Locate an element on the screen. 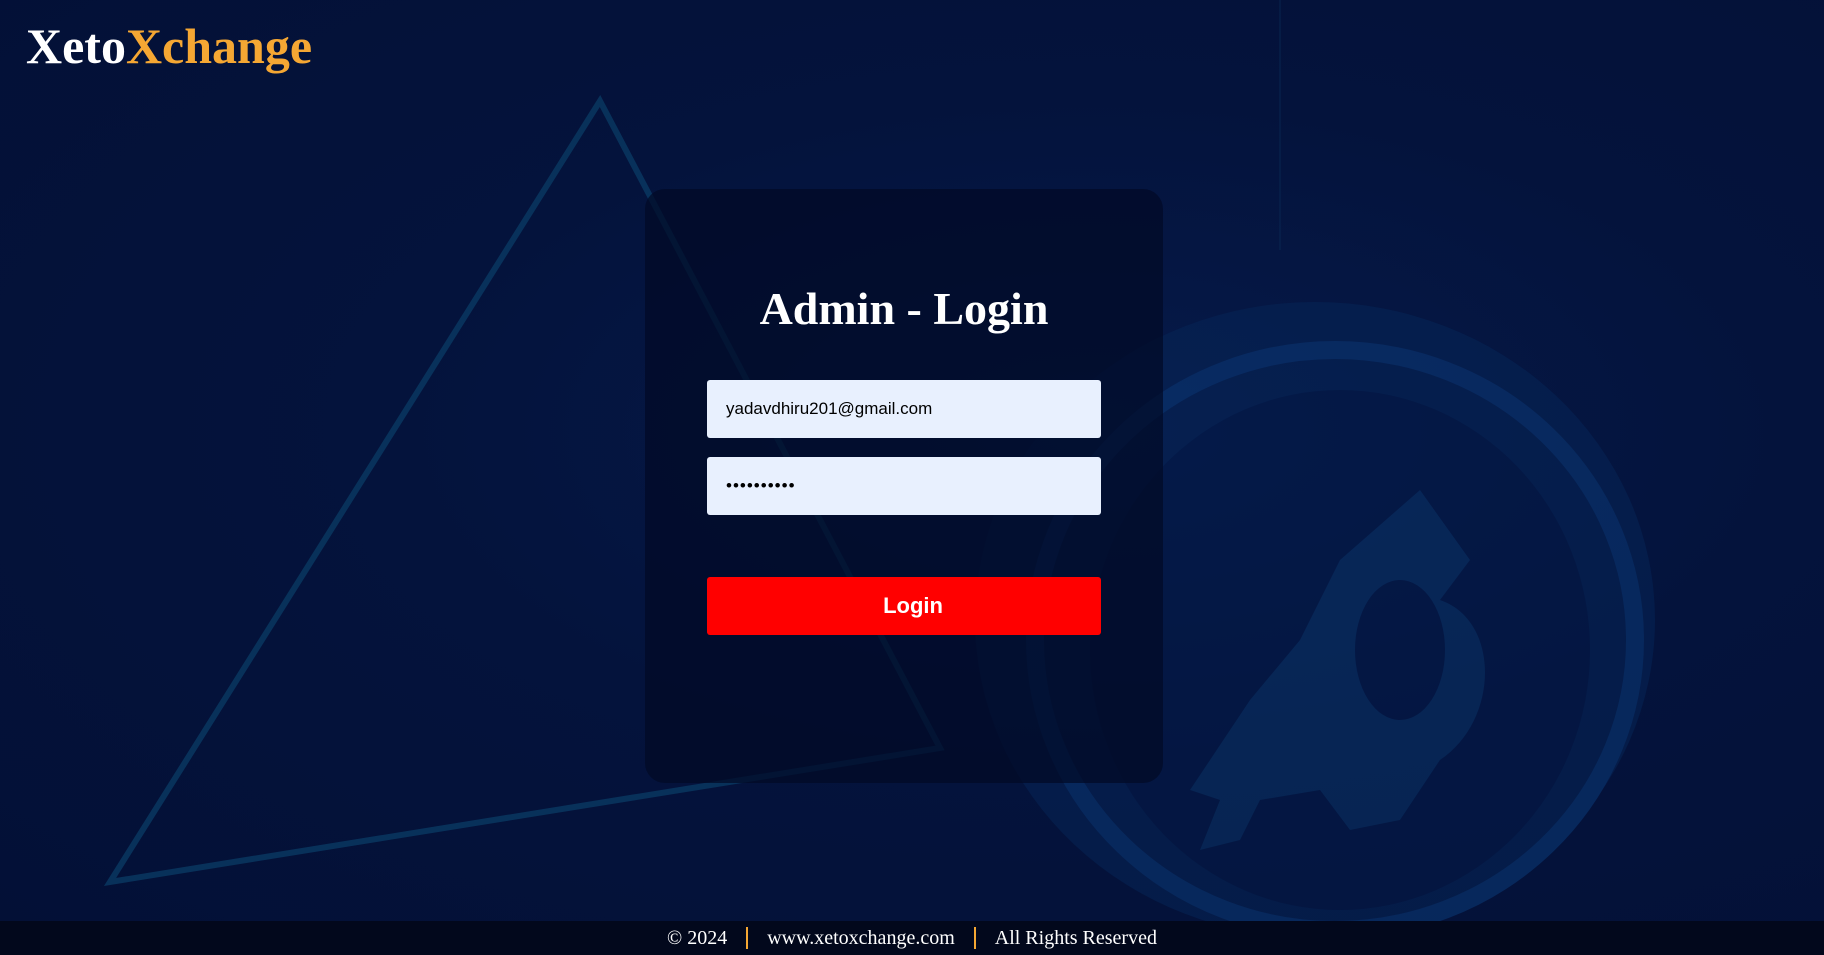 This screenshot has width=1824, height=955. footer-rights: All Rights Reserved is located at coordinates (1075, 937).